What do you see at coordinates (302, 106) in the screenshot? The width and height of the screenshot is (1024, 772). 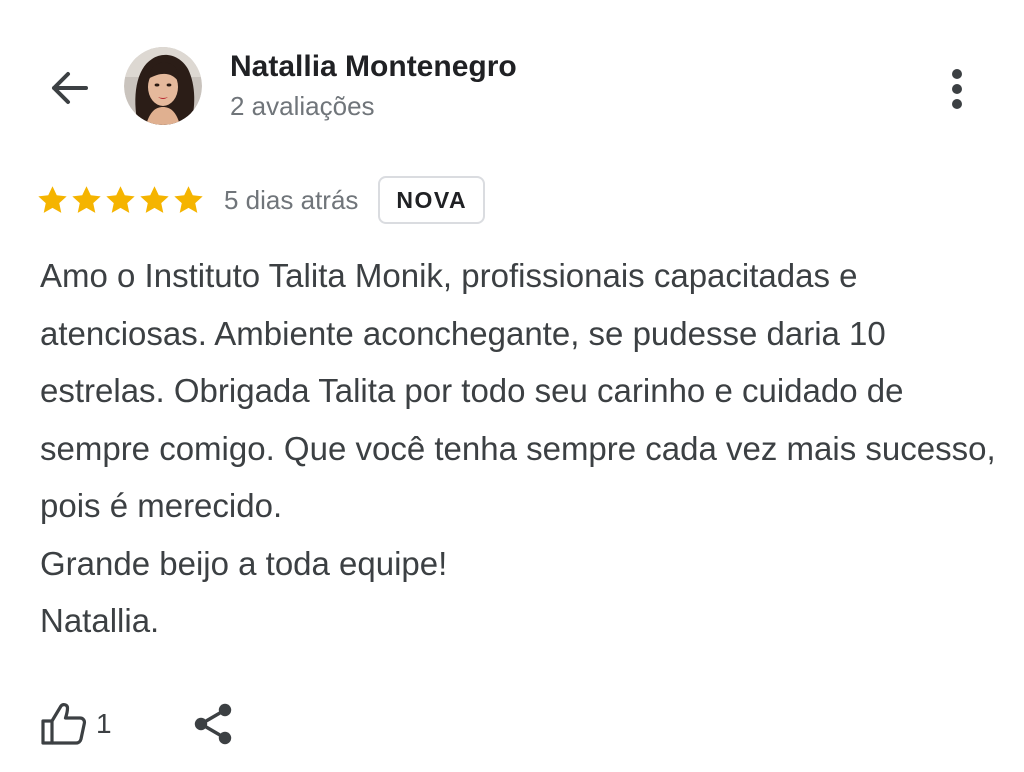 I see `review-count: 2 avaliações` at bounding box center [302, 106].